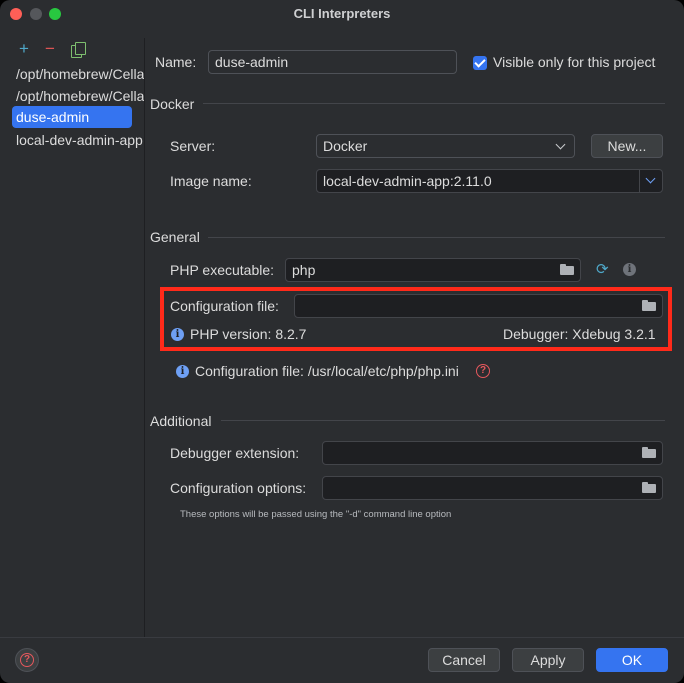 The width and height of the screenshot is (684, 683). What do you see at coordinates (434, 103) in the screenshot?
I see `docker-separator` at bounding box center [434, 103].